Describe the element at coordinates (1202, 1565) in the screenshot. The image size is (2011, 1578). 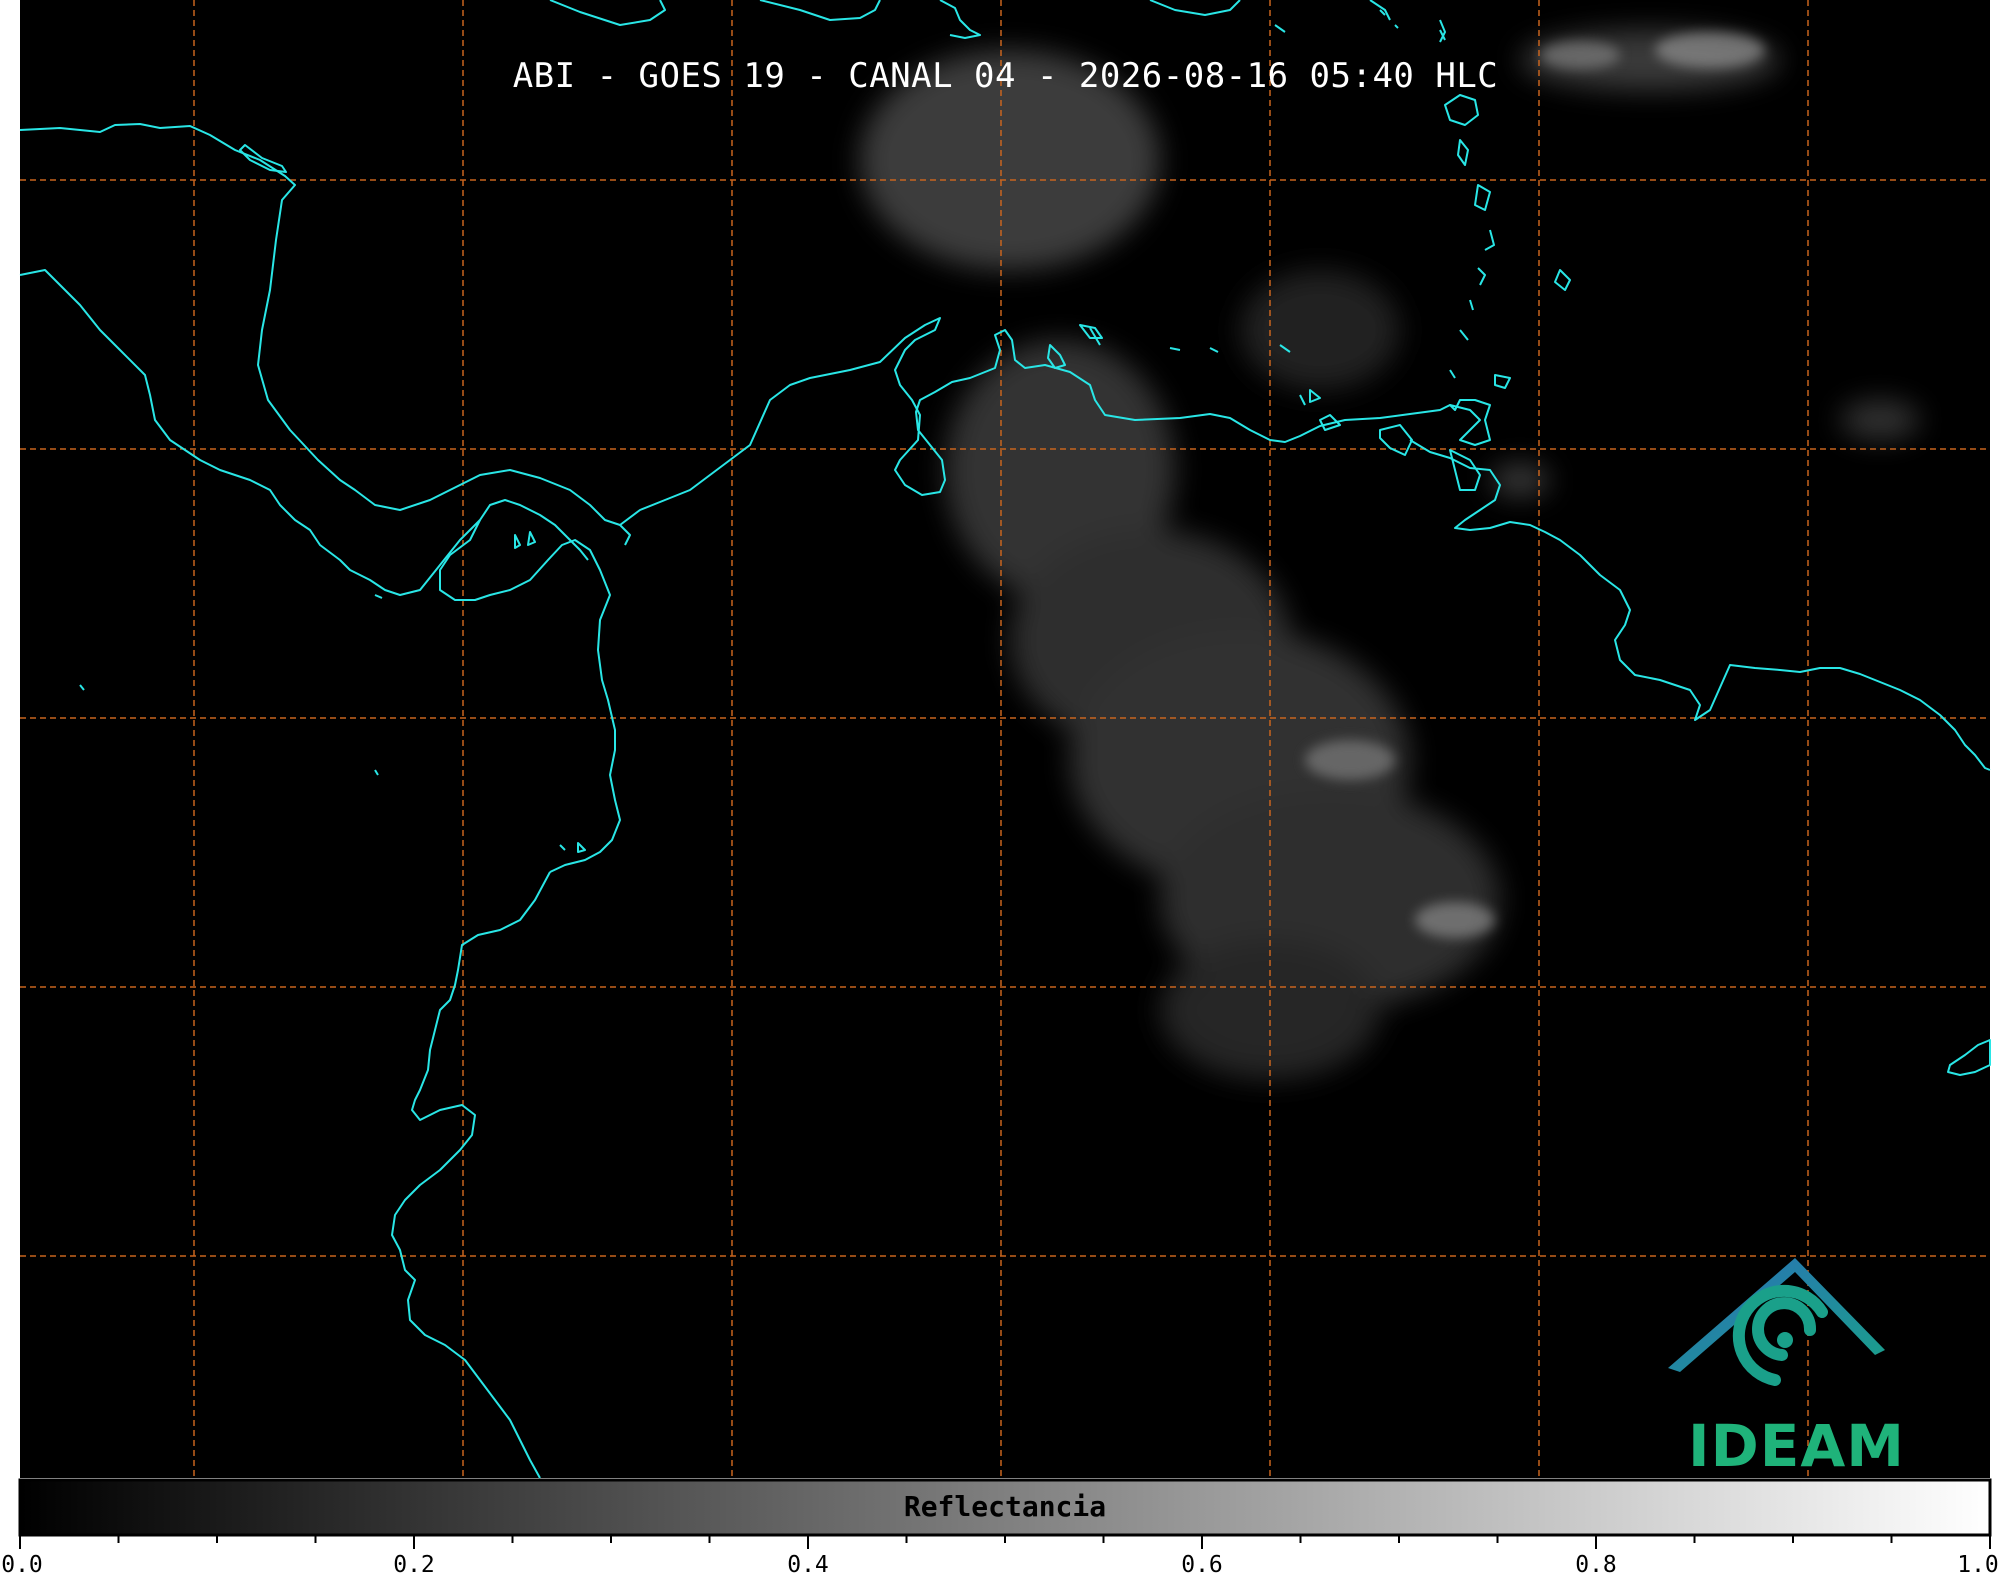
I see `colorbar-tick-label: 0.6` at that location.